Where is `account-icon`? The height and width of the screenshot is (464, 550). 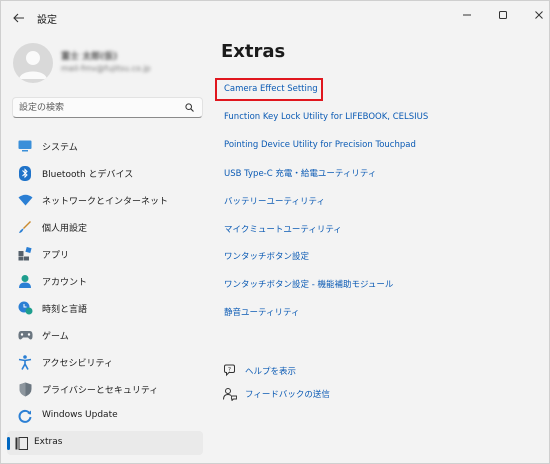 account-icon is located at coordinates (25, 281).